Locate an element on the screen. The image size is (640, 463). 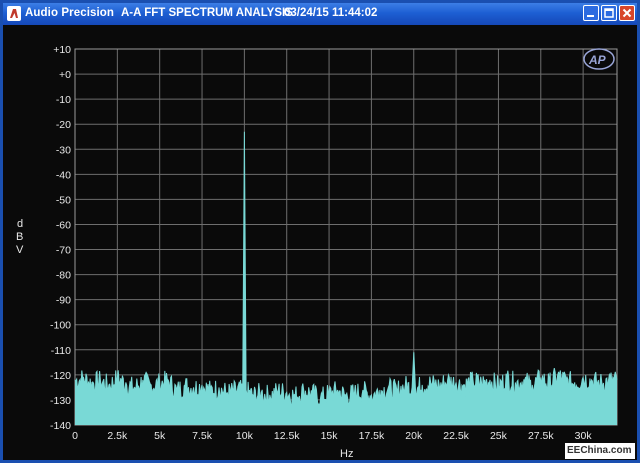
x-tick-label: 27.5k is located at coordinates (541, 436).